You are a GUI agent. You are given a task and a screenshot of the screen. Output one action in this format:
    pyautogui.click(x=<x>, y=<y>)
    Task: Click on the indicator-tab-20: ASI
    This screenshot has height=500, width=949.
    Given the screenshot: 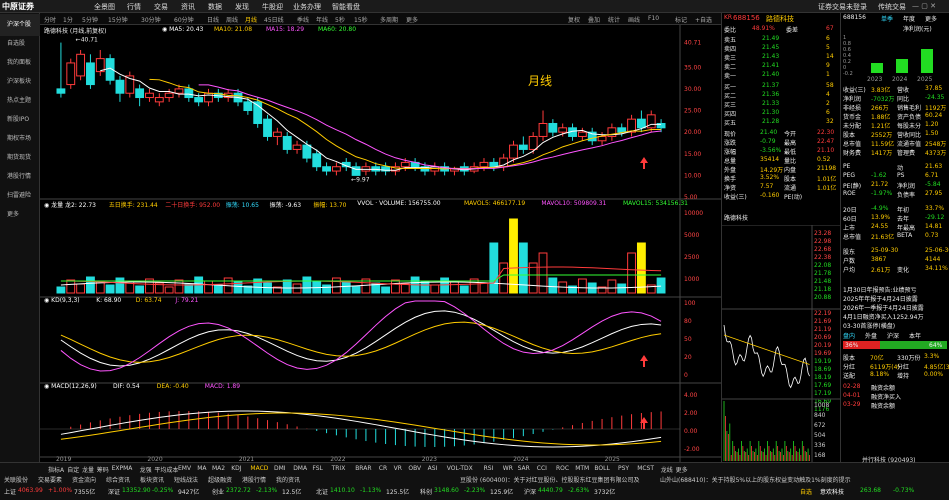 What is the action you would take?
    pyautogui.click(x=433, y=468)
    